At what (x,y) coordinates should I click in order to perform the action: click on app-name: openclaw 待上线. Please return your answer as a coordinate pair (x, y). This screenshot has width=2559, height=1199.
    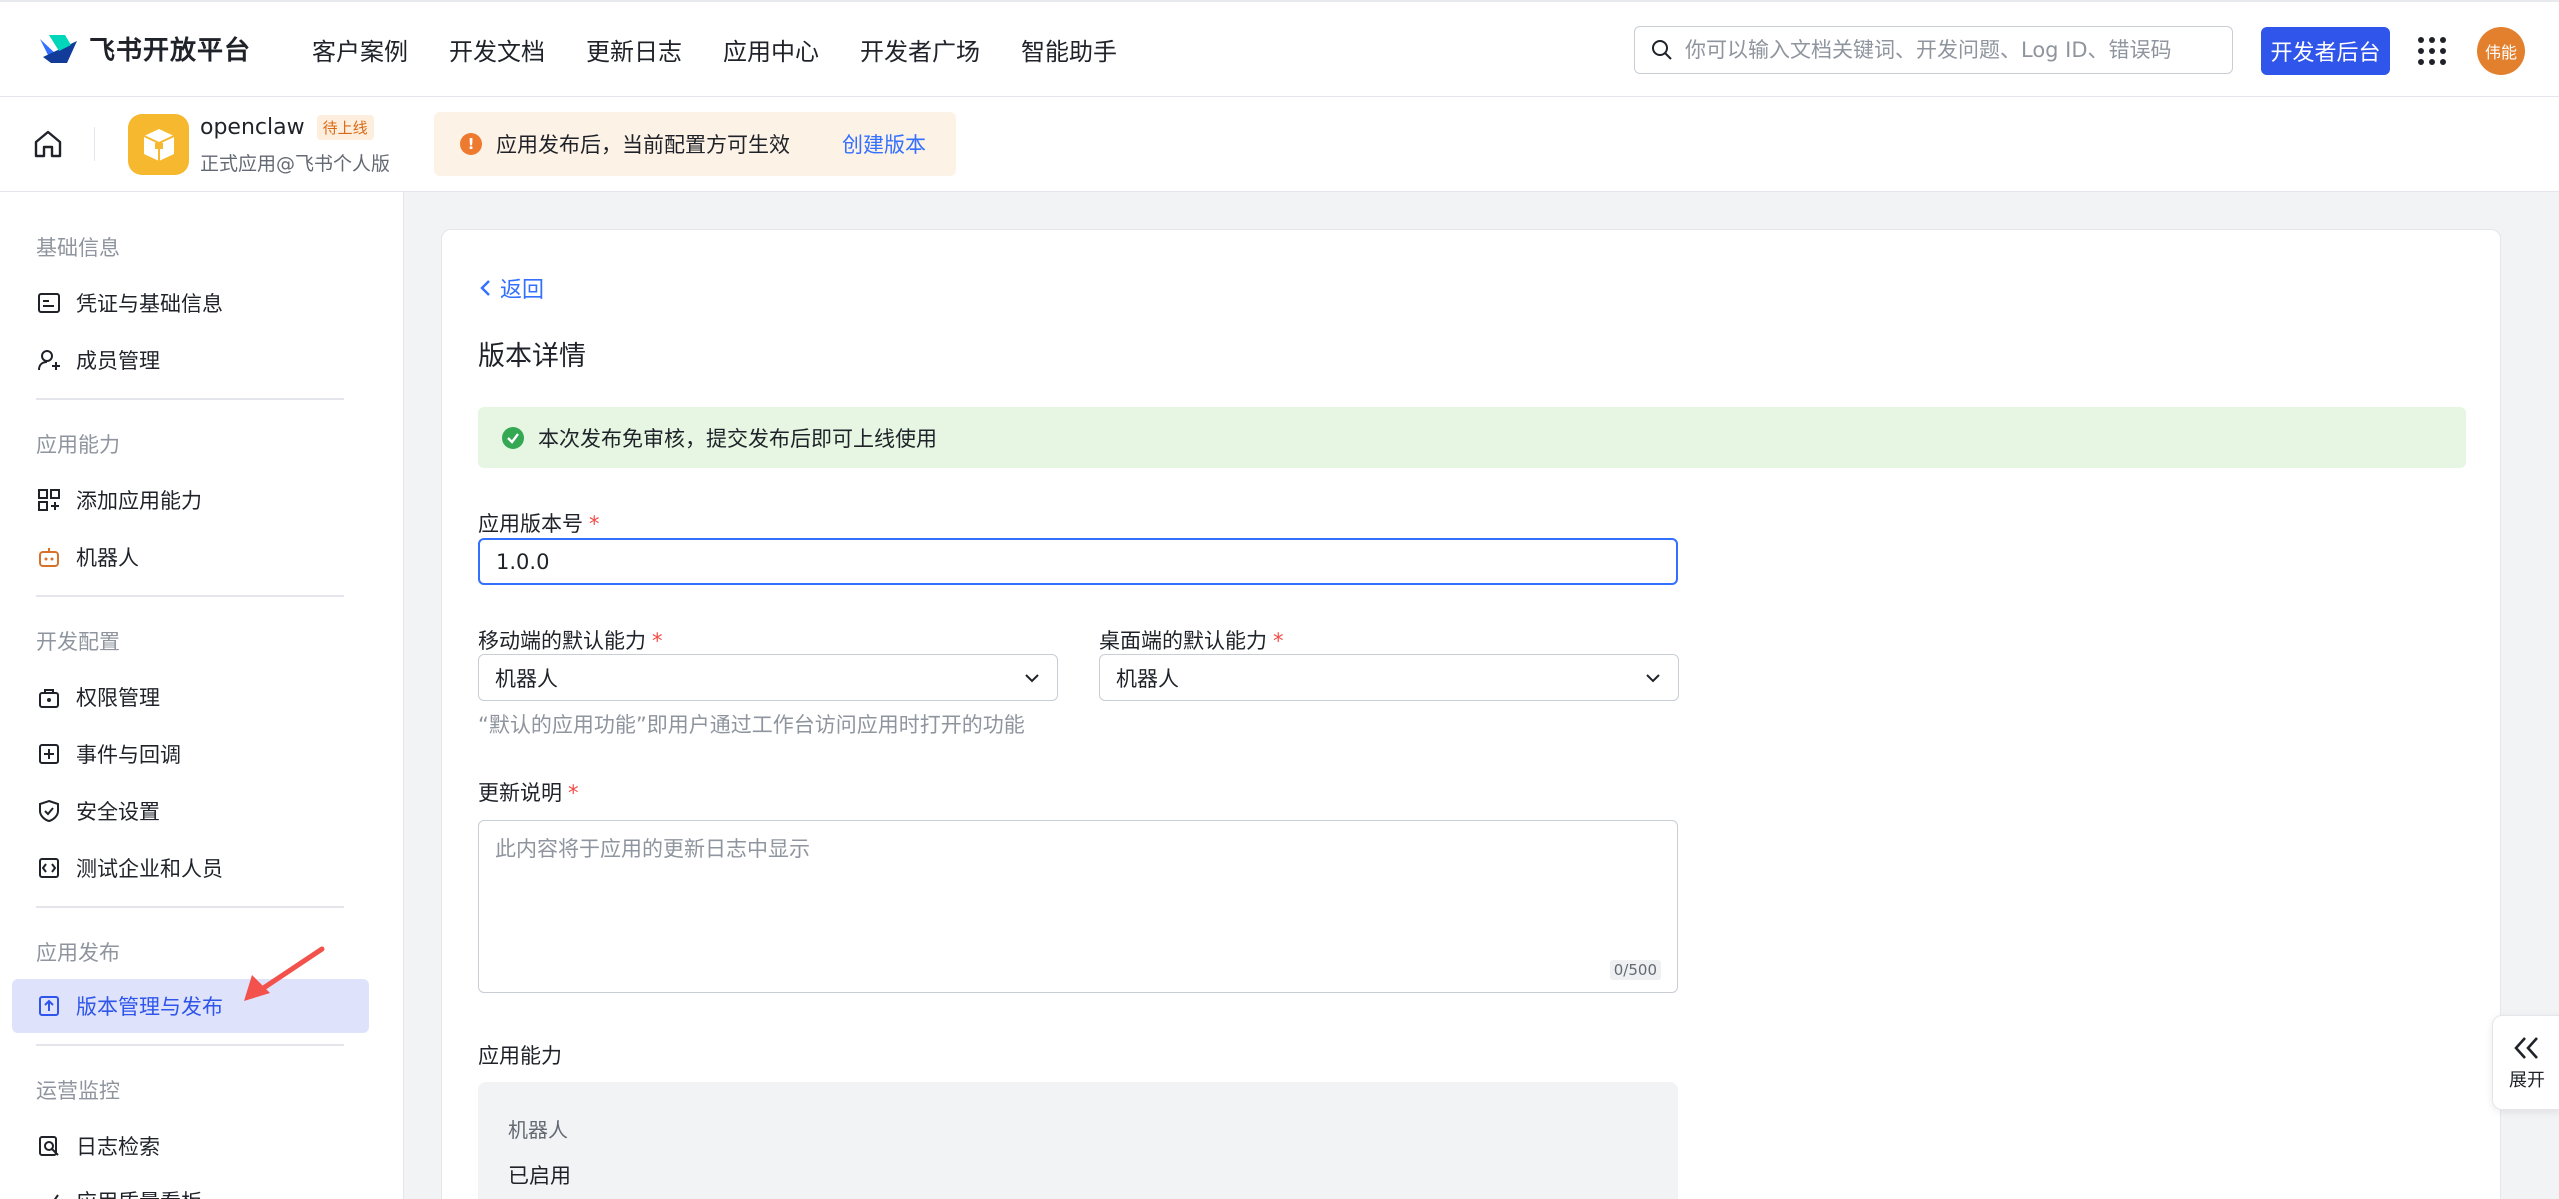
    Looking at the image, I should click on (287, 127).